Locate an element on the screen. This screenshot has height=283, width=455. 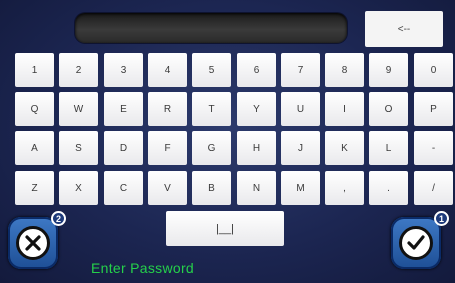
key-label: S is located at coordinates (78, 148).